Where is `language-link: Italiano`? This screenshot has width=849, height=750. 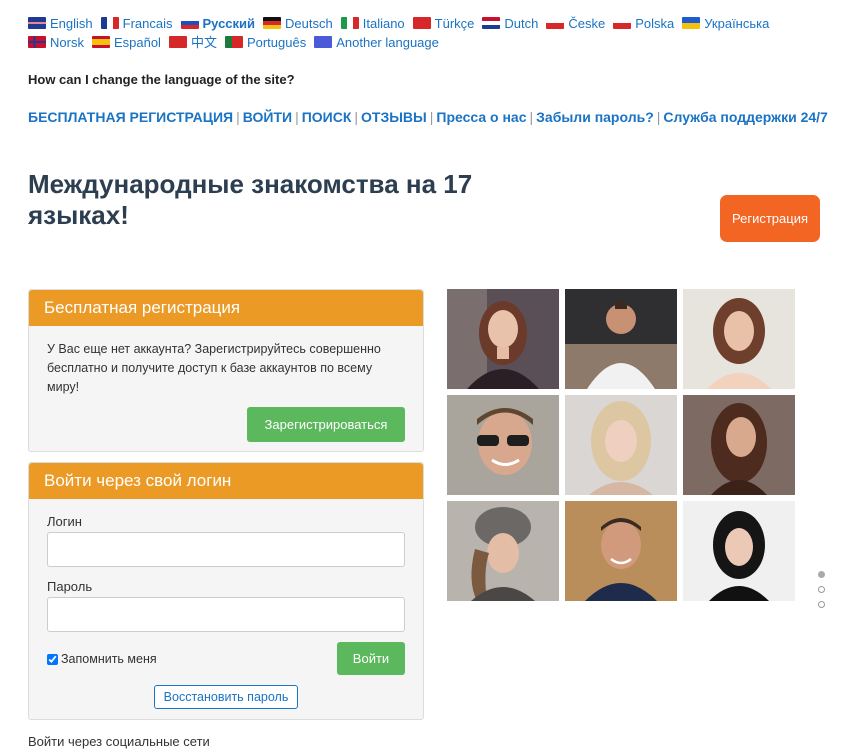
language-link: Italiano is located at coordinates (372, 23).